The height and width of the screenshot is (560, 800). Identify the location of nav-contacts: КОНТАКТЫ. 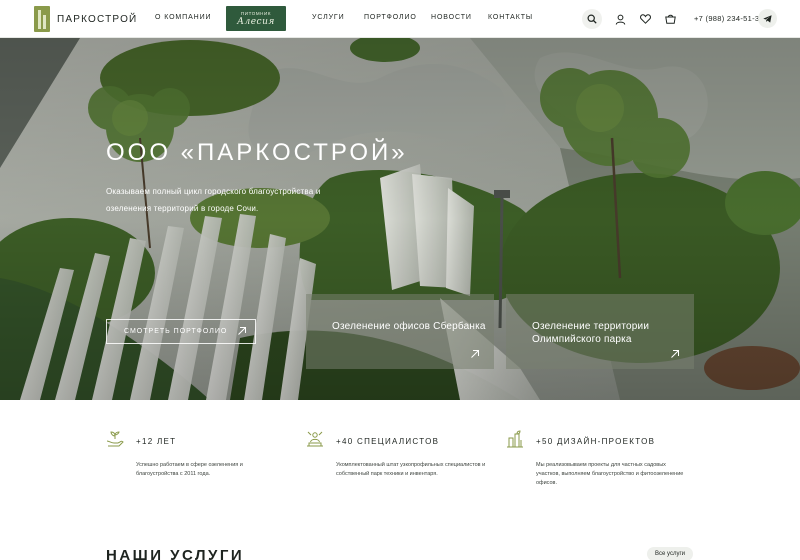
(510, 17).